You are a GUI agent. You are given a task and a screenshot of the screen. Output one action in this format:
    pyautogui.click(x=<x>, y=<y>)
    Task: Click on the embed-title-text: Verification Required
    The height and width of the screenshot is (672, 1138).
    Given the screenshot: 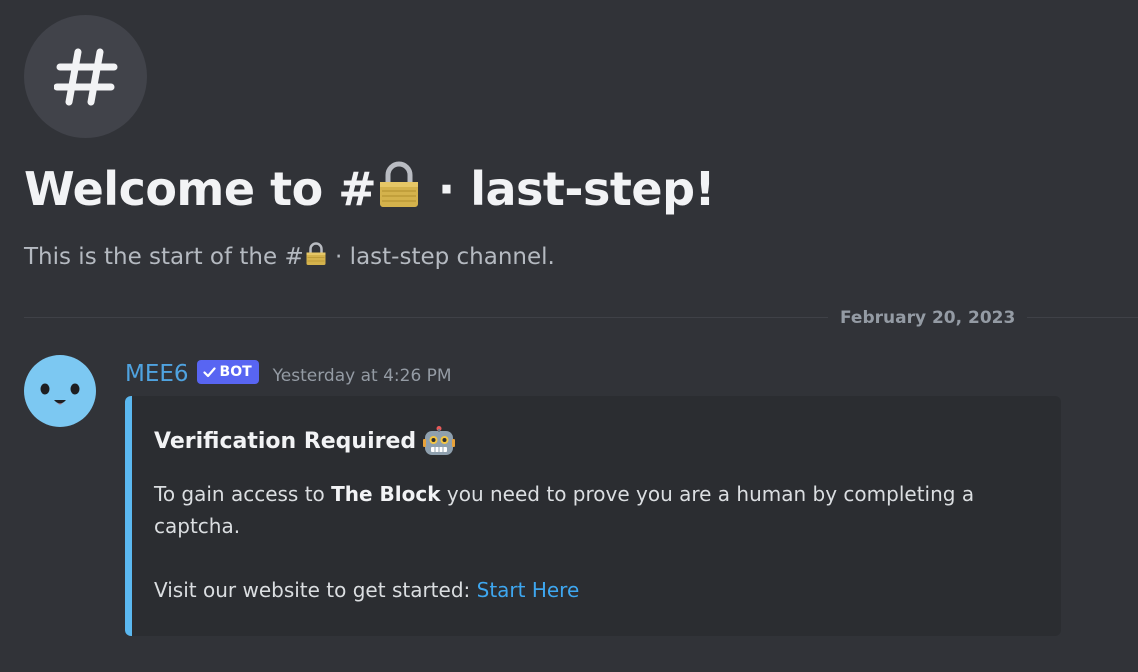 What is the action you would take?
    pyautogui.click(x=285, y=441)
    